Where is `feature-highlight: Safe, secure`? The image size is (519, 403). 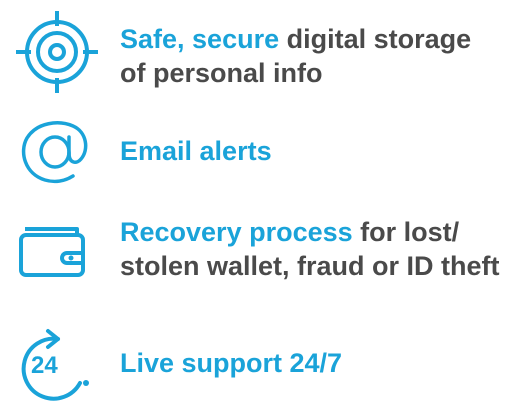 feature-highlight: Safe, secure is located at coordinates (200, 39).